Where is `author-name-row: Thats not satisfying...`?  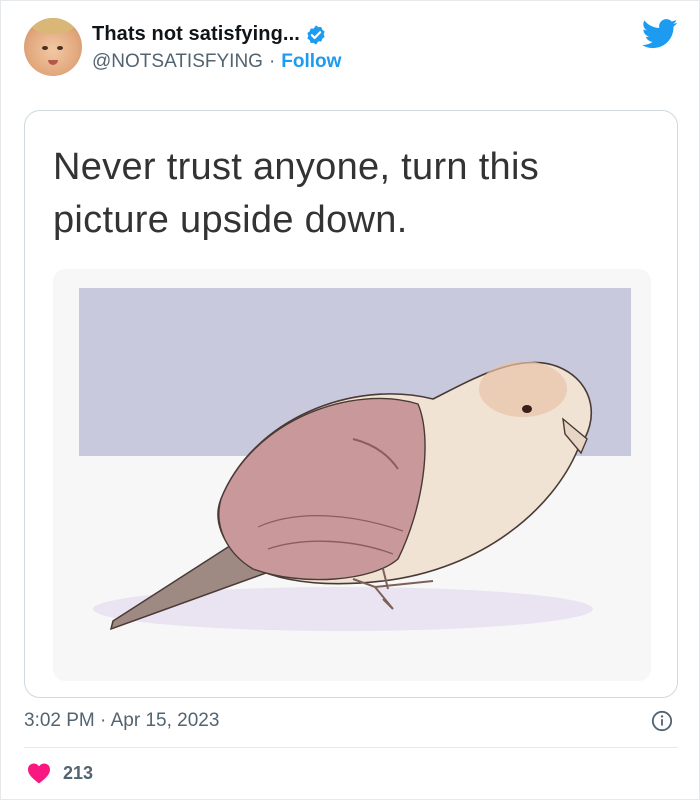
author-name-row: Thats not satisfying... is located at coordinates (209, 34).